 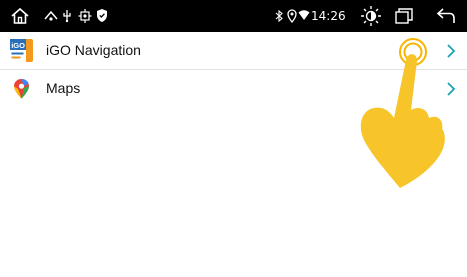 I want to click on app-label-maps: Maps, so click(x=63, y=88).